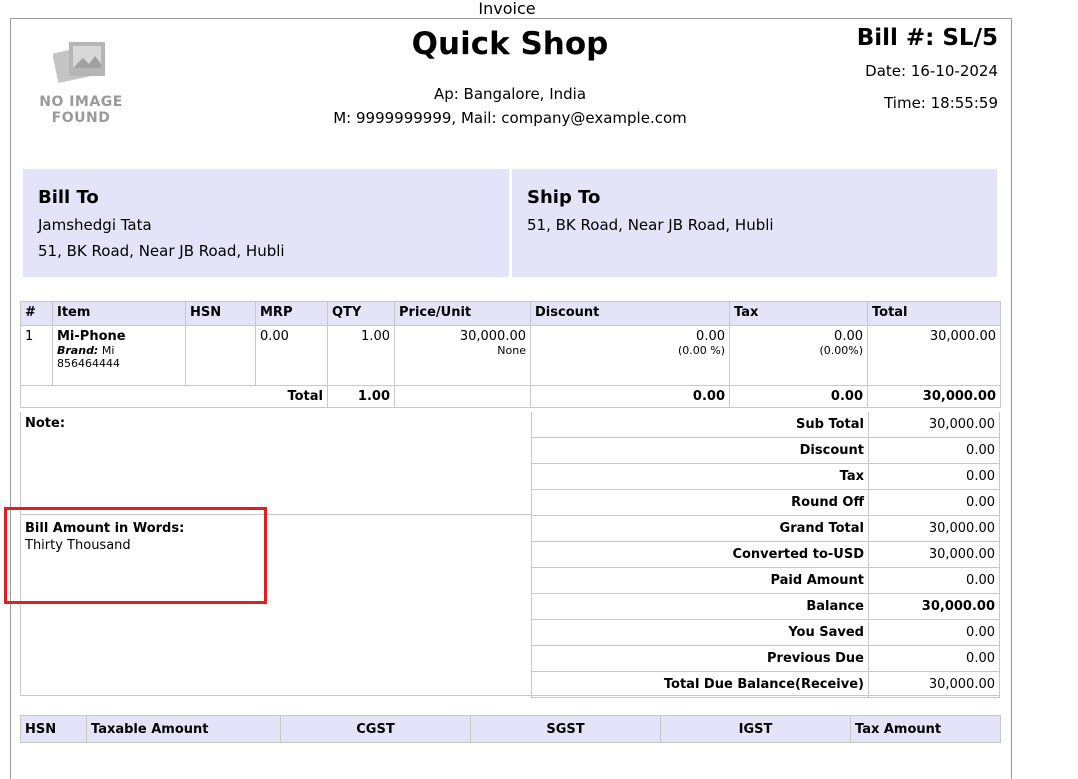  I want to click on total-discount: 0.00, so click(630, 396).